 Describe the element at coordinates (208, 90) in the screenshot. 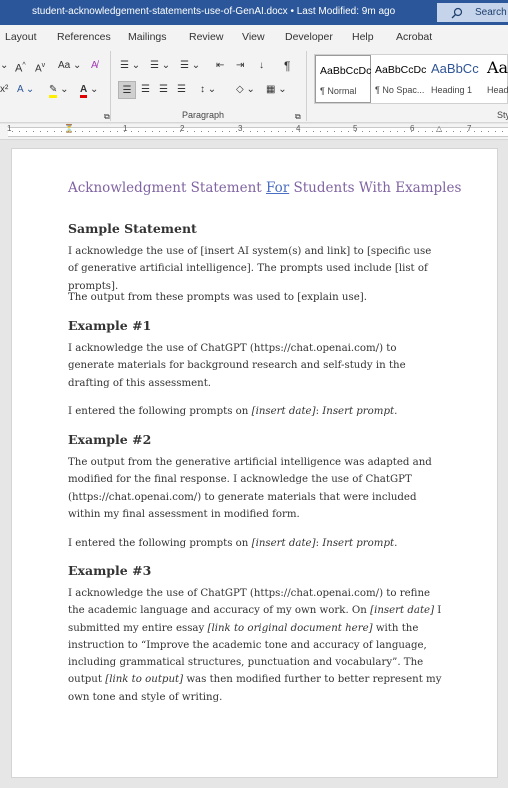

I see `line-spacing-icon: ↕ ⌄` at that location.